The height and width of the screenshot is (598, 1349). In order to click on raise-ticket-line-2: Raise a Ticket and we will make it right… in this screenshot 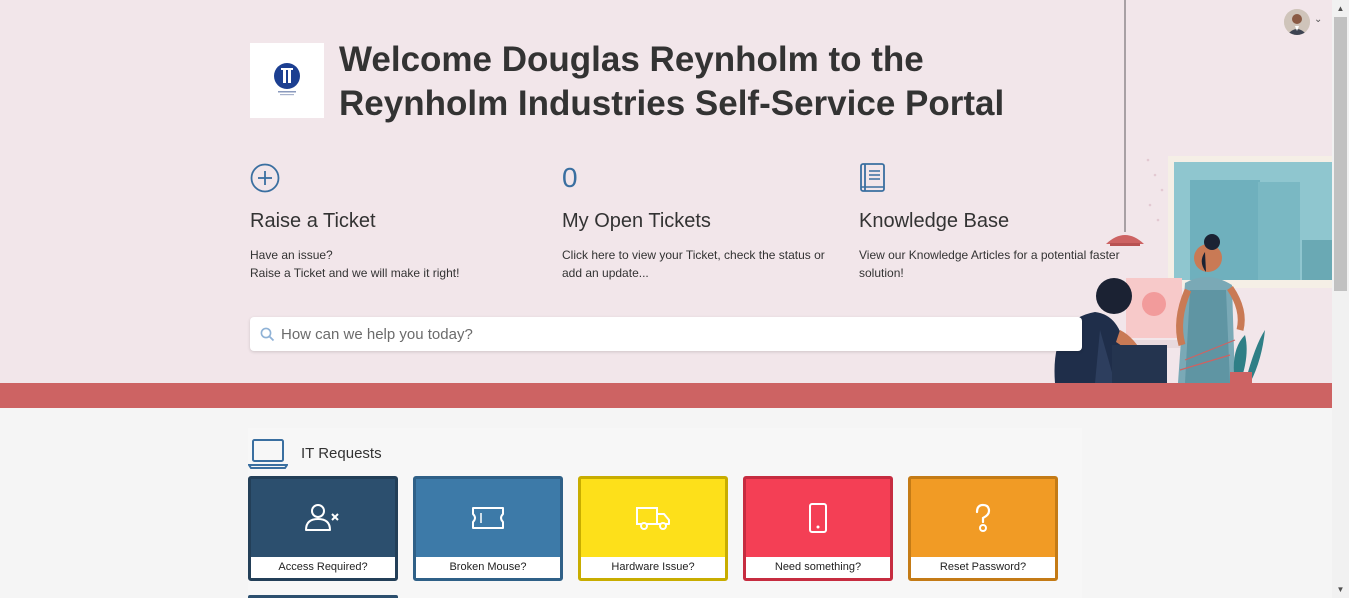, I will do `click(355, 273)`.